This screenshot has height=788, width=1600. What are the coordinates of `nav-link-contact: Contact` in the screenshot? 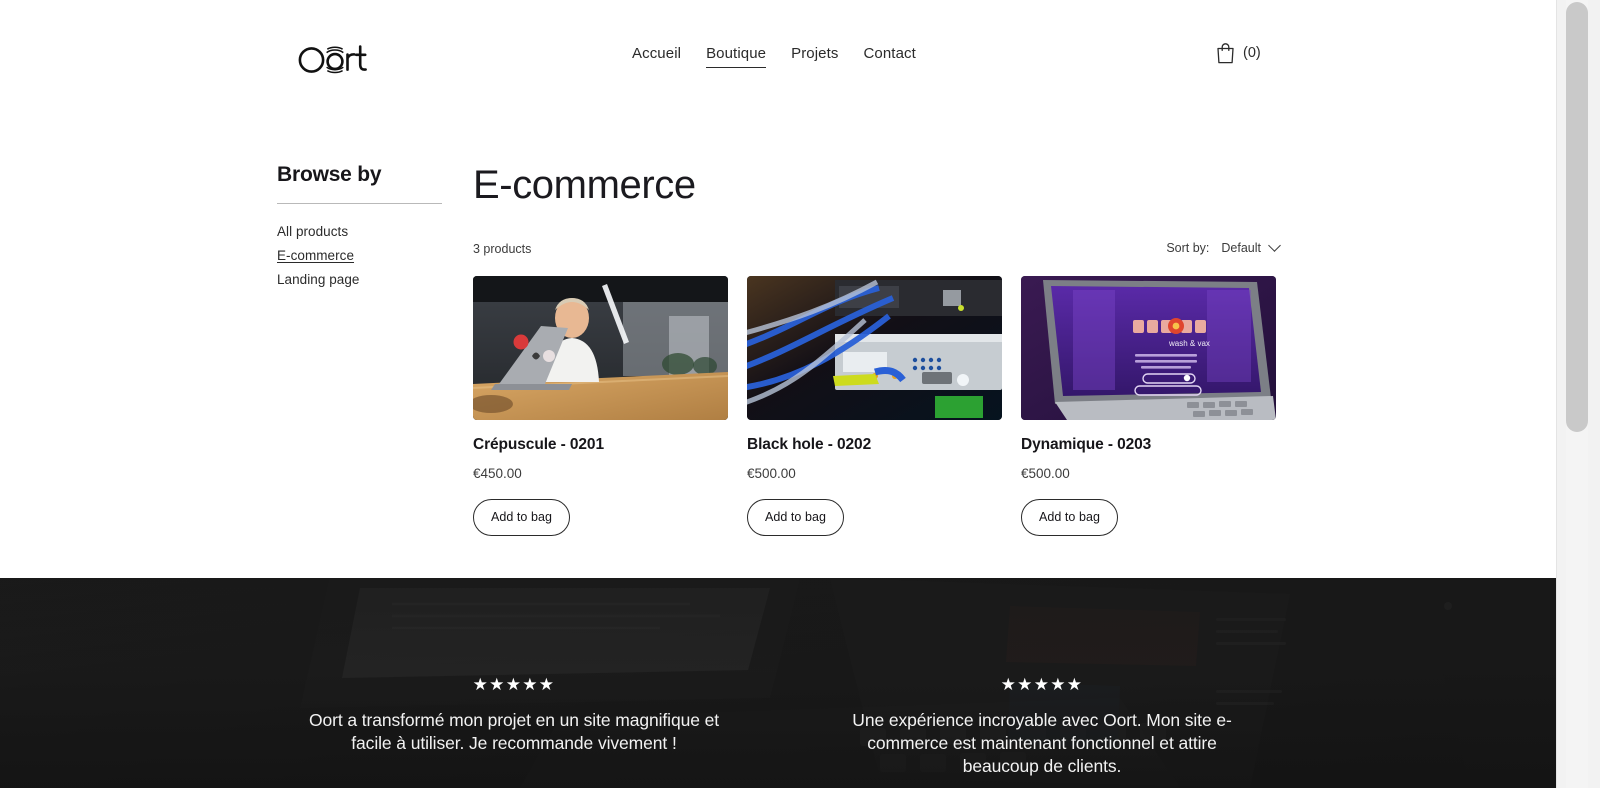 It's located at (889, 55).